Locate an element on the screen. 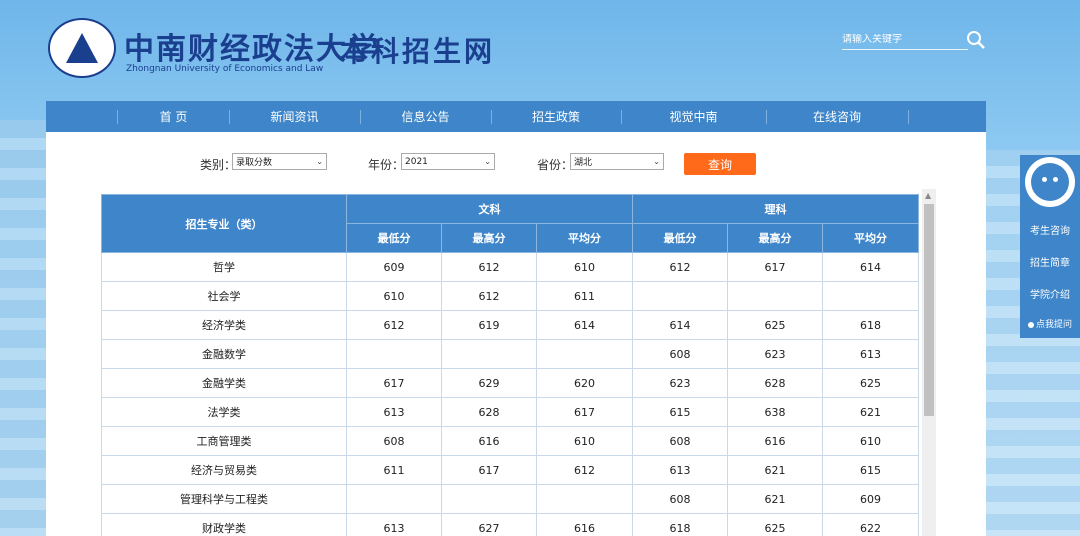  table-row: 经济学类 612 619 614 614 625 618 is located at coordinates (510, 325).